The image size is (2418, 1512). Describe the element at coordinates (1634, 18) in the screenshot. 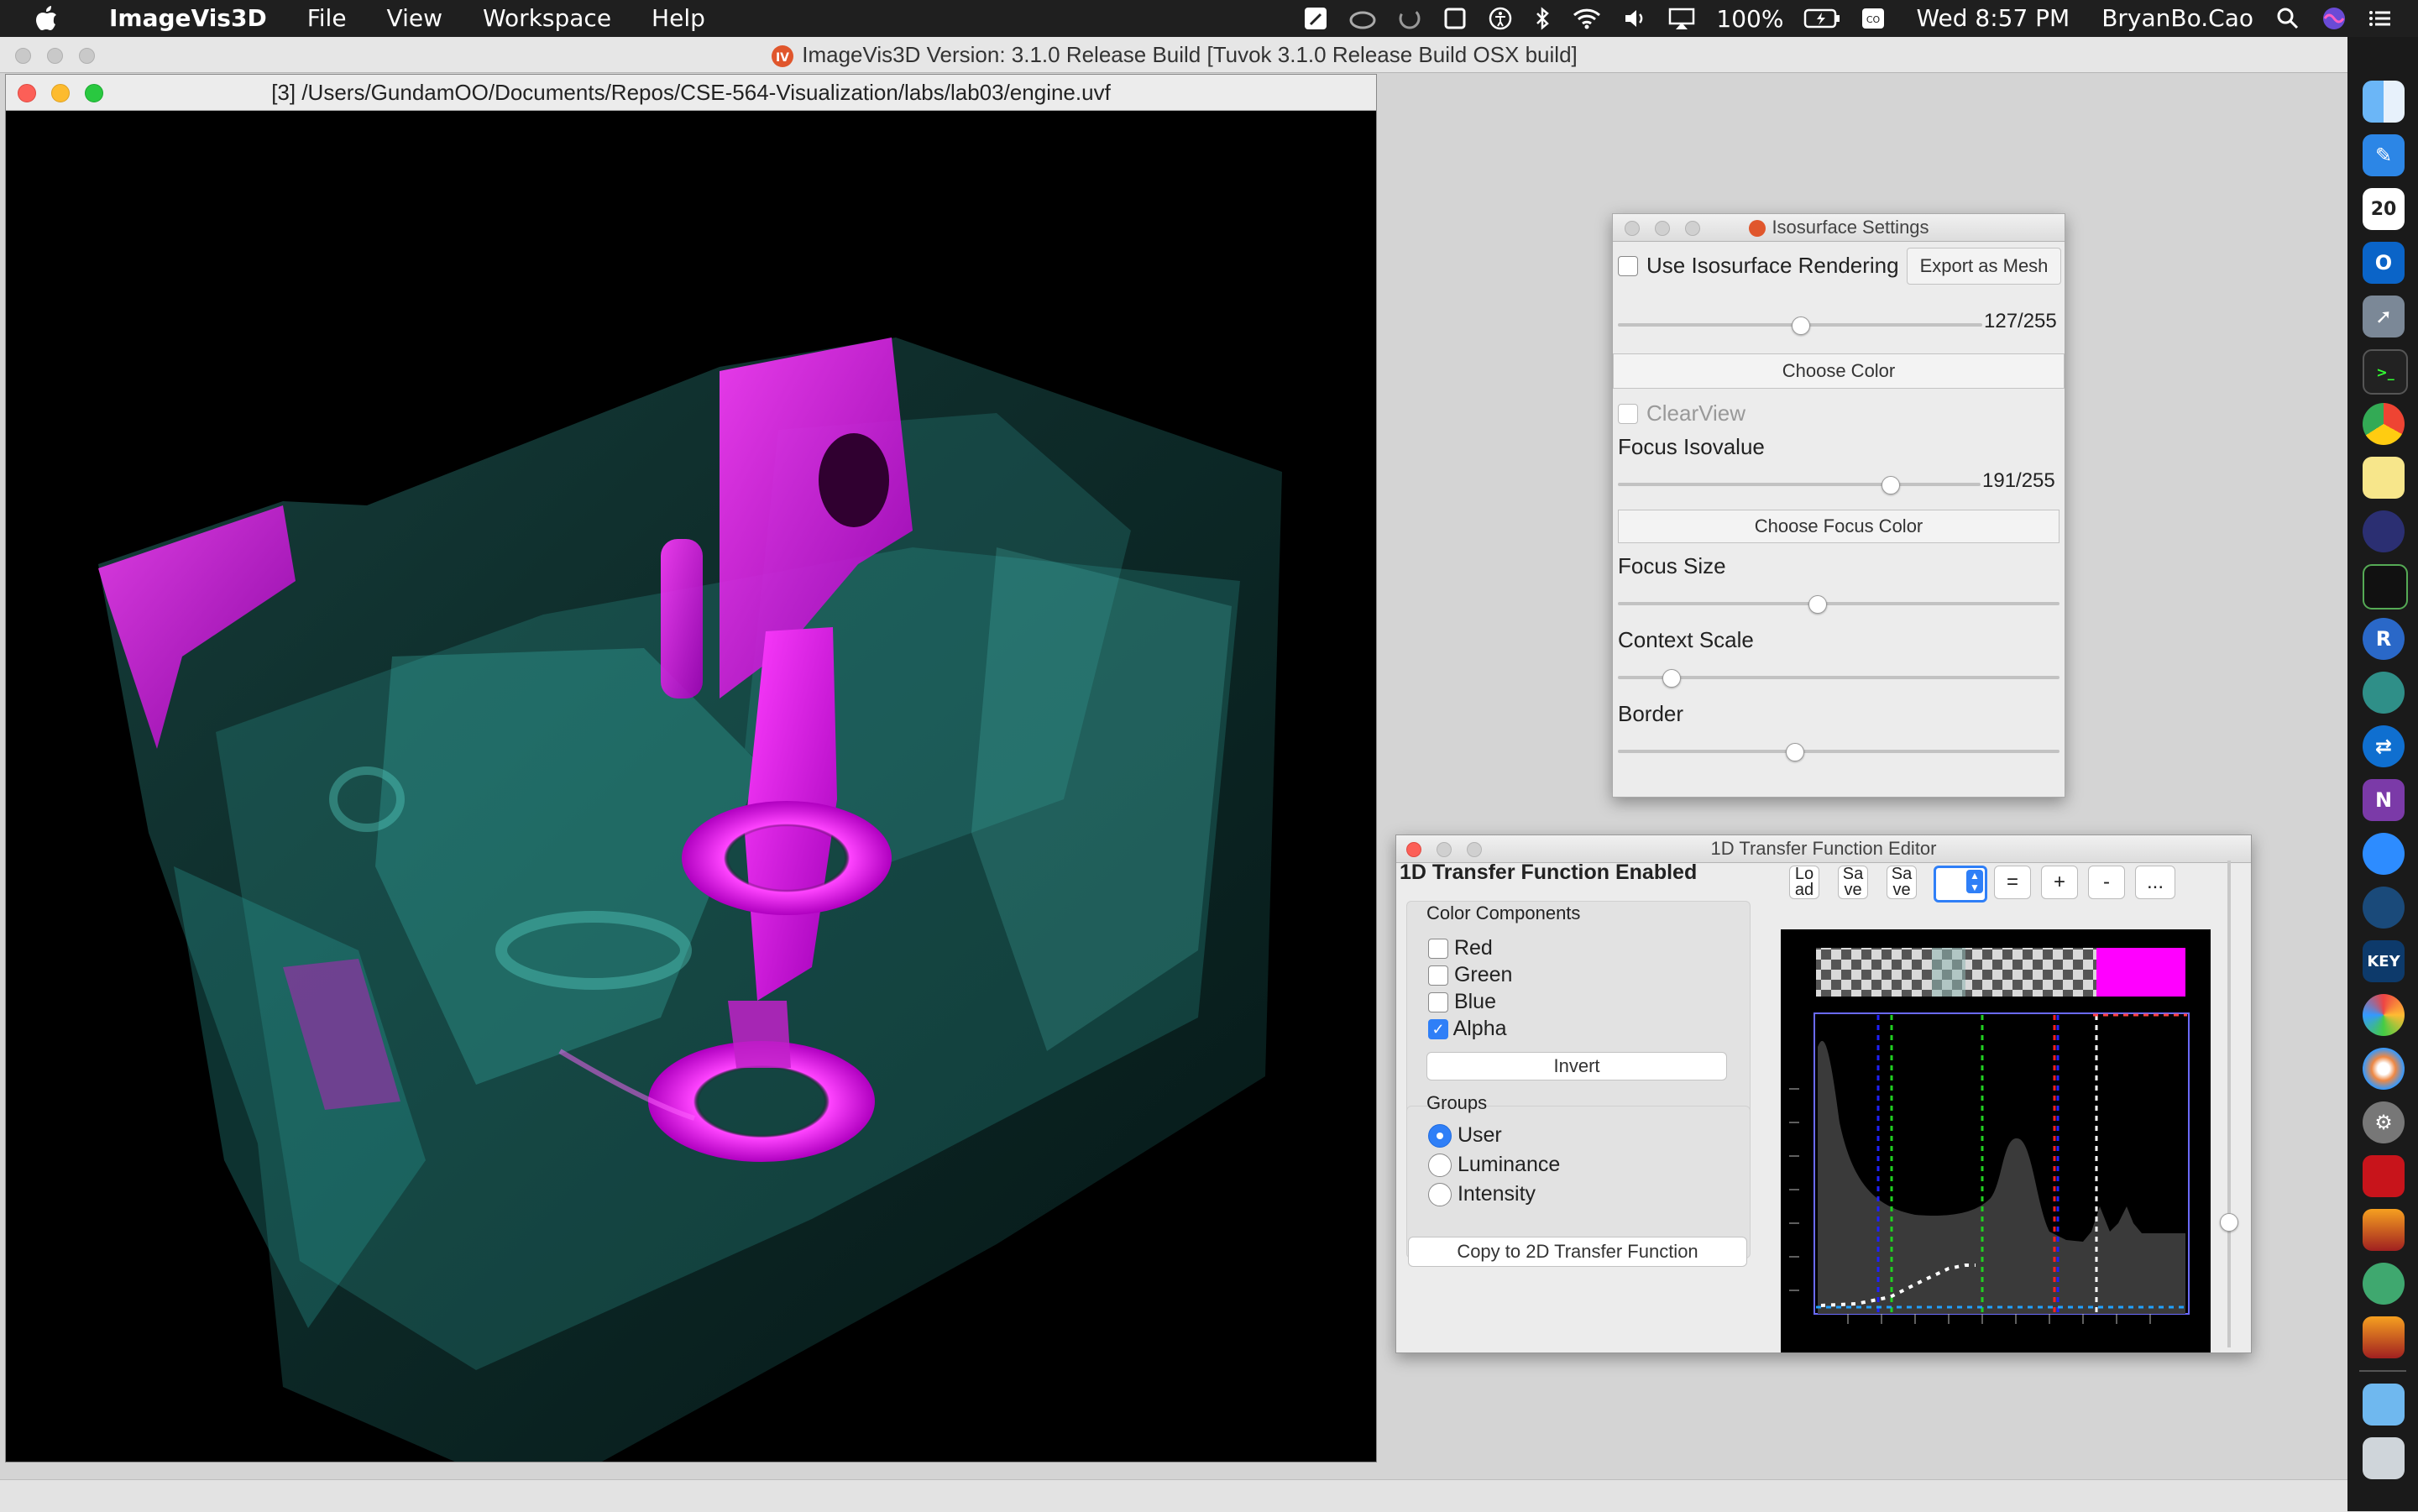

I see `volume-icon` at that location.